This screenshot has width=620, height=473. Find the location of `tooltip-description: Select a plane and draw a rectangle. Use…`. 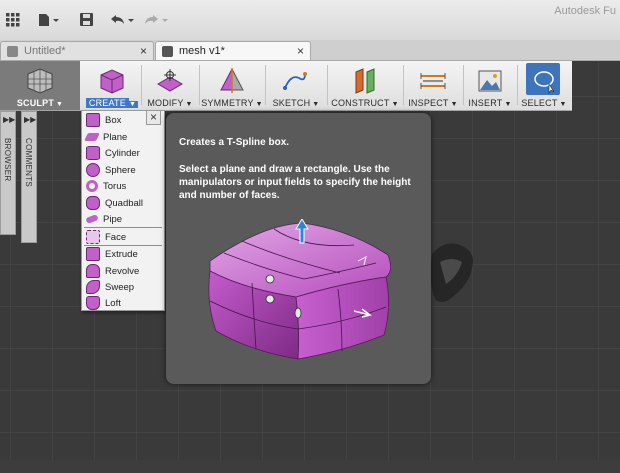

tooltip-description: Select a plane and draw a rectangle. Use… is located at coordinates (295, 182).